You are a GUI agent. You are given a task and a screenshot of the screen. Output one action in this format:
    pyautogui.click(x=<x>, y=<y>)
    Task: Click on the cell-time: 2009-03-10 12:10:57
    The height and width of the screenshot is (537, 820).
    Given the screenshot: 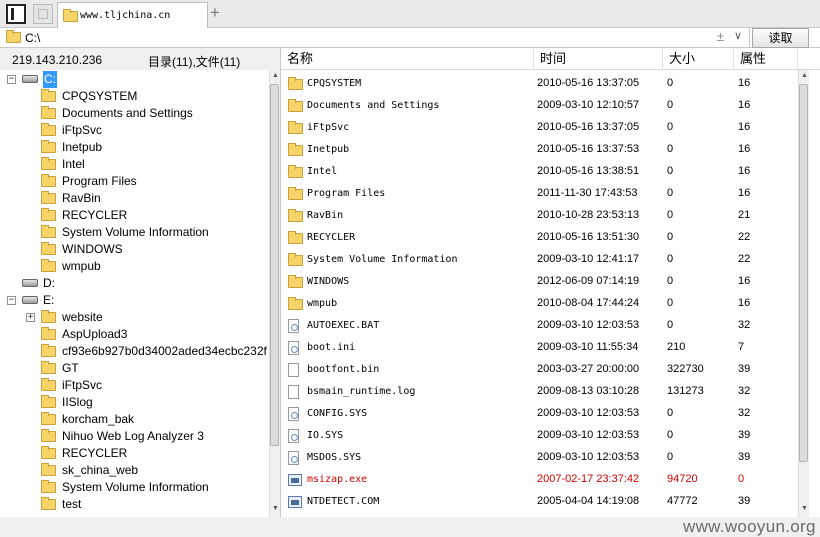 What is the action you would take?
    pyautogui.click(x=588, y=105)
    